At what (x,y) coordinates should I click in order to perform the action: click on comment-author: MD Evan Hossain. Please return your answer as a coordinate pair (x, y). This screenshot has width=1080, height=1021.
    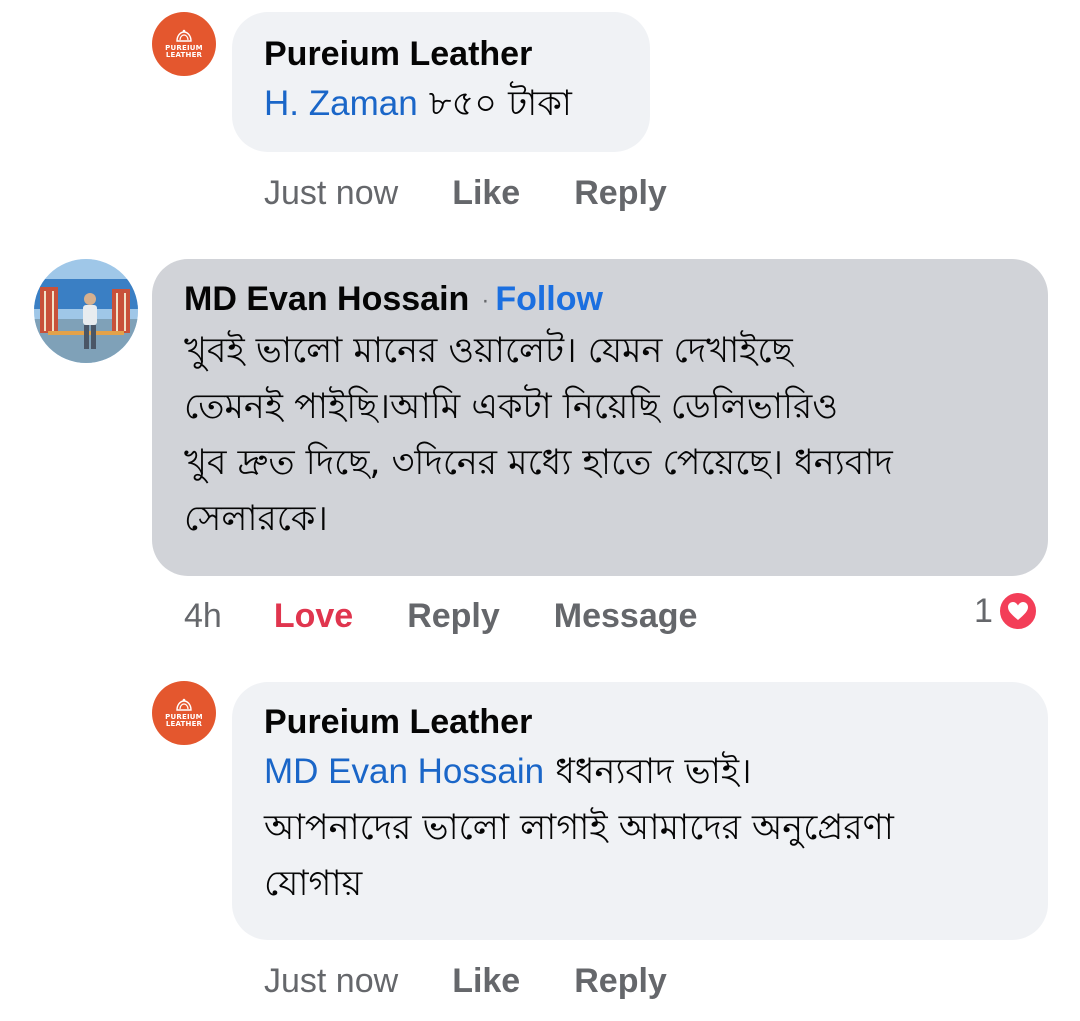
    Looking at the image, I should click on (326, 299).